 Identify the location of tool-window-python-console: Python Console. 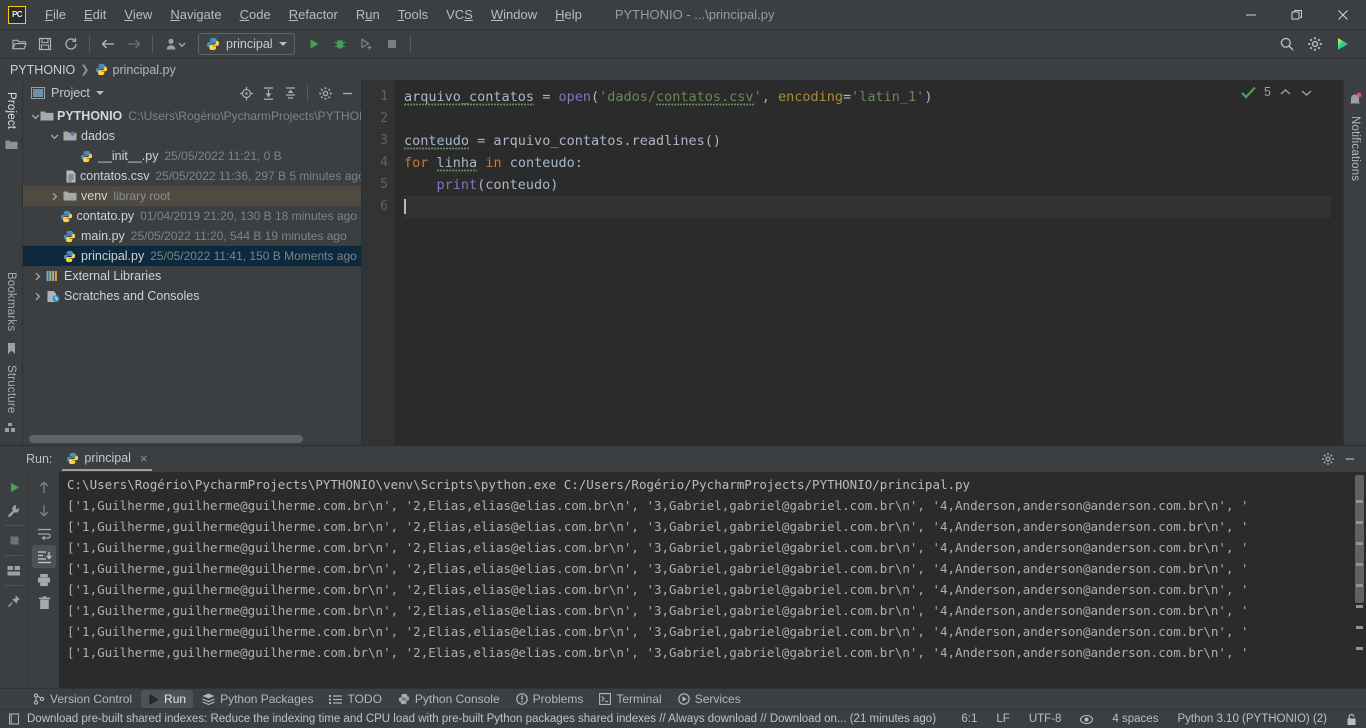
(449, 699).